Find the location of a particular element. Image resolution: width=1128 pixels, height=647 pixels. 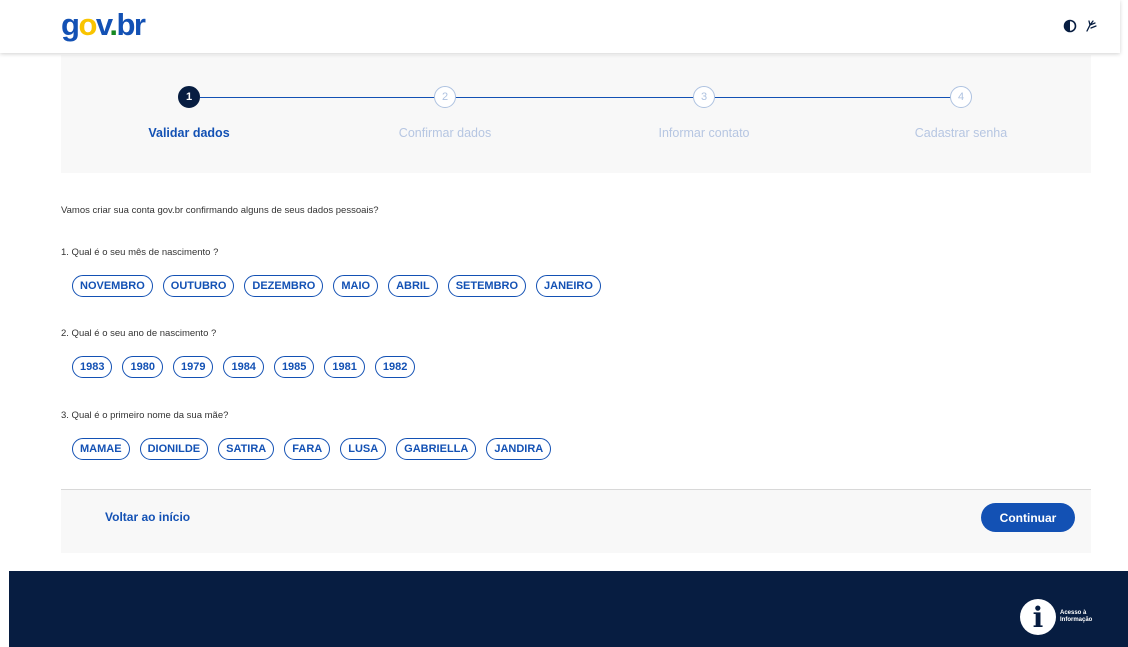

option-year: 1980 is located at coordinates (142, 367).